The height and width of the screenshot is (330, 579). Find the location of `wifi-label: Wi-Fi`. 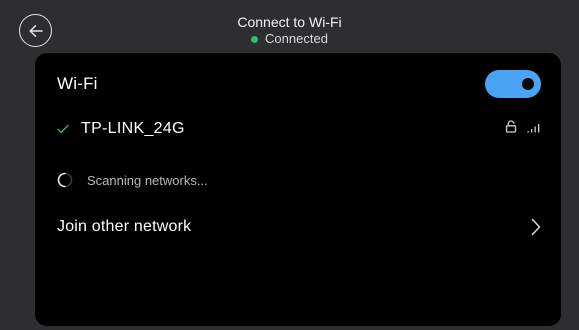

wifi-label: Wi-Fi is located at coordinates (77, 83).